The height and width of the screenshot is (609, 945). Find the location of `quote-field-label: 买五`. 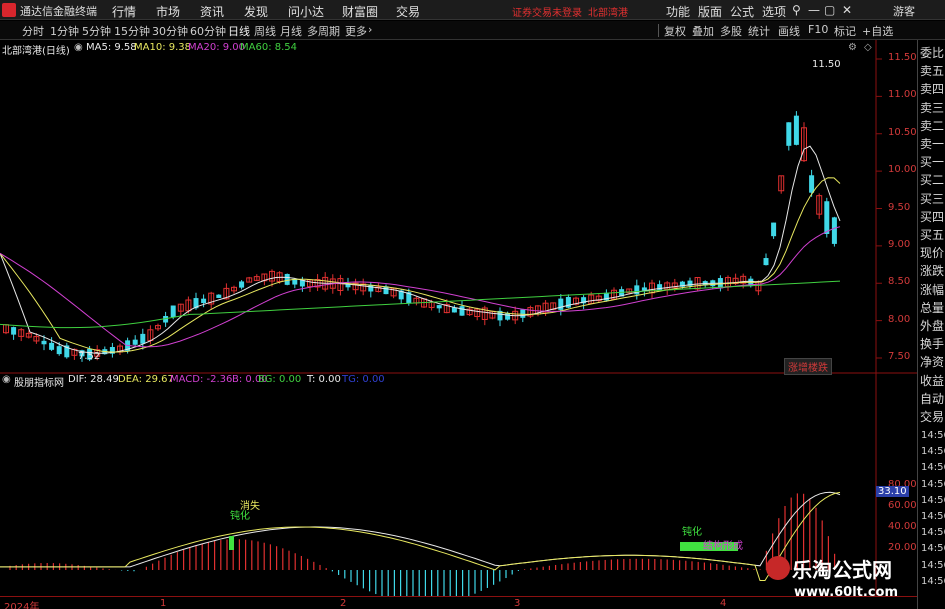

quote-field-label: 买五 is located at coordinates (932, 235).